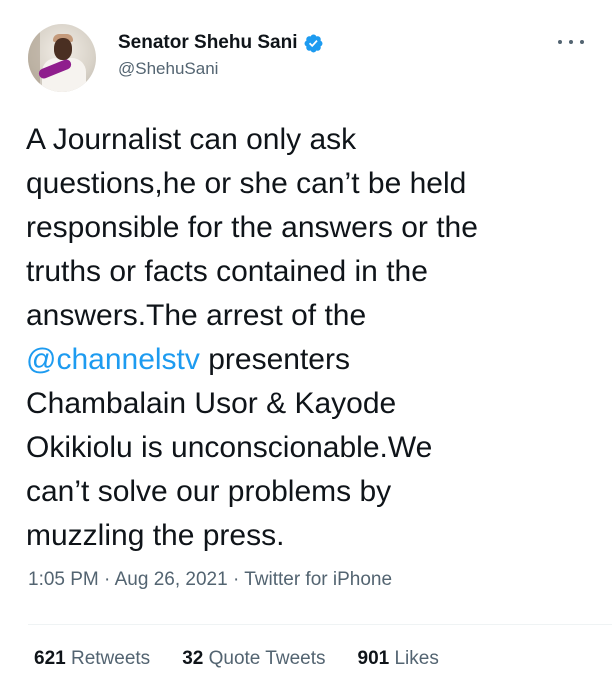  I want to click on tweet-line-with-mention: @channelstv presenters, so click(308, 360).